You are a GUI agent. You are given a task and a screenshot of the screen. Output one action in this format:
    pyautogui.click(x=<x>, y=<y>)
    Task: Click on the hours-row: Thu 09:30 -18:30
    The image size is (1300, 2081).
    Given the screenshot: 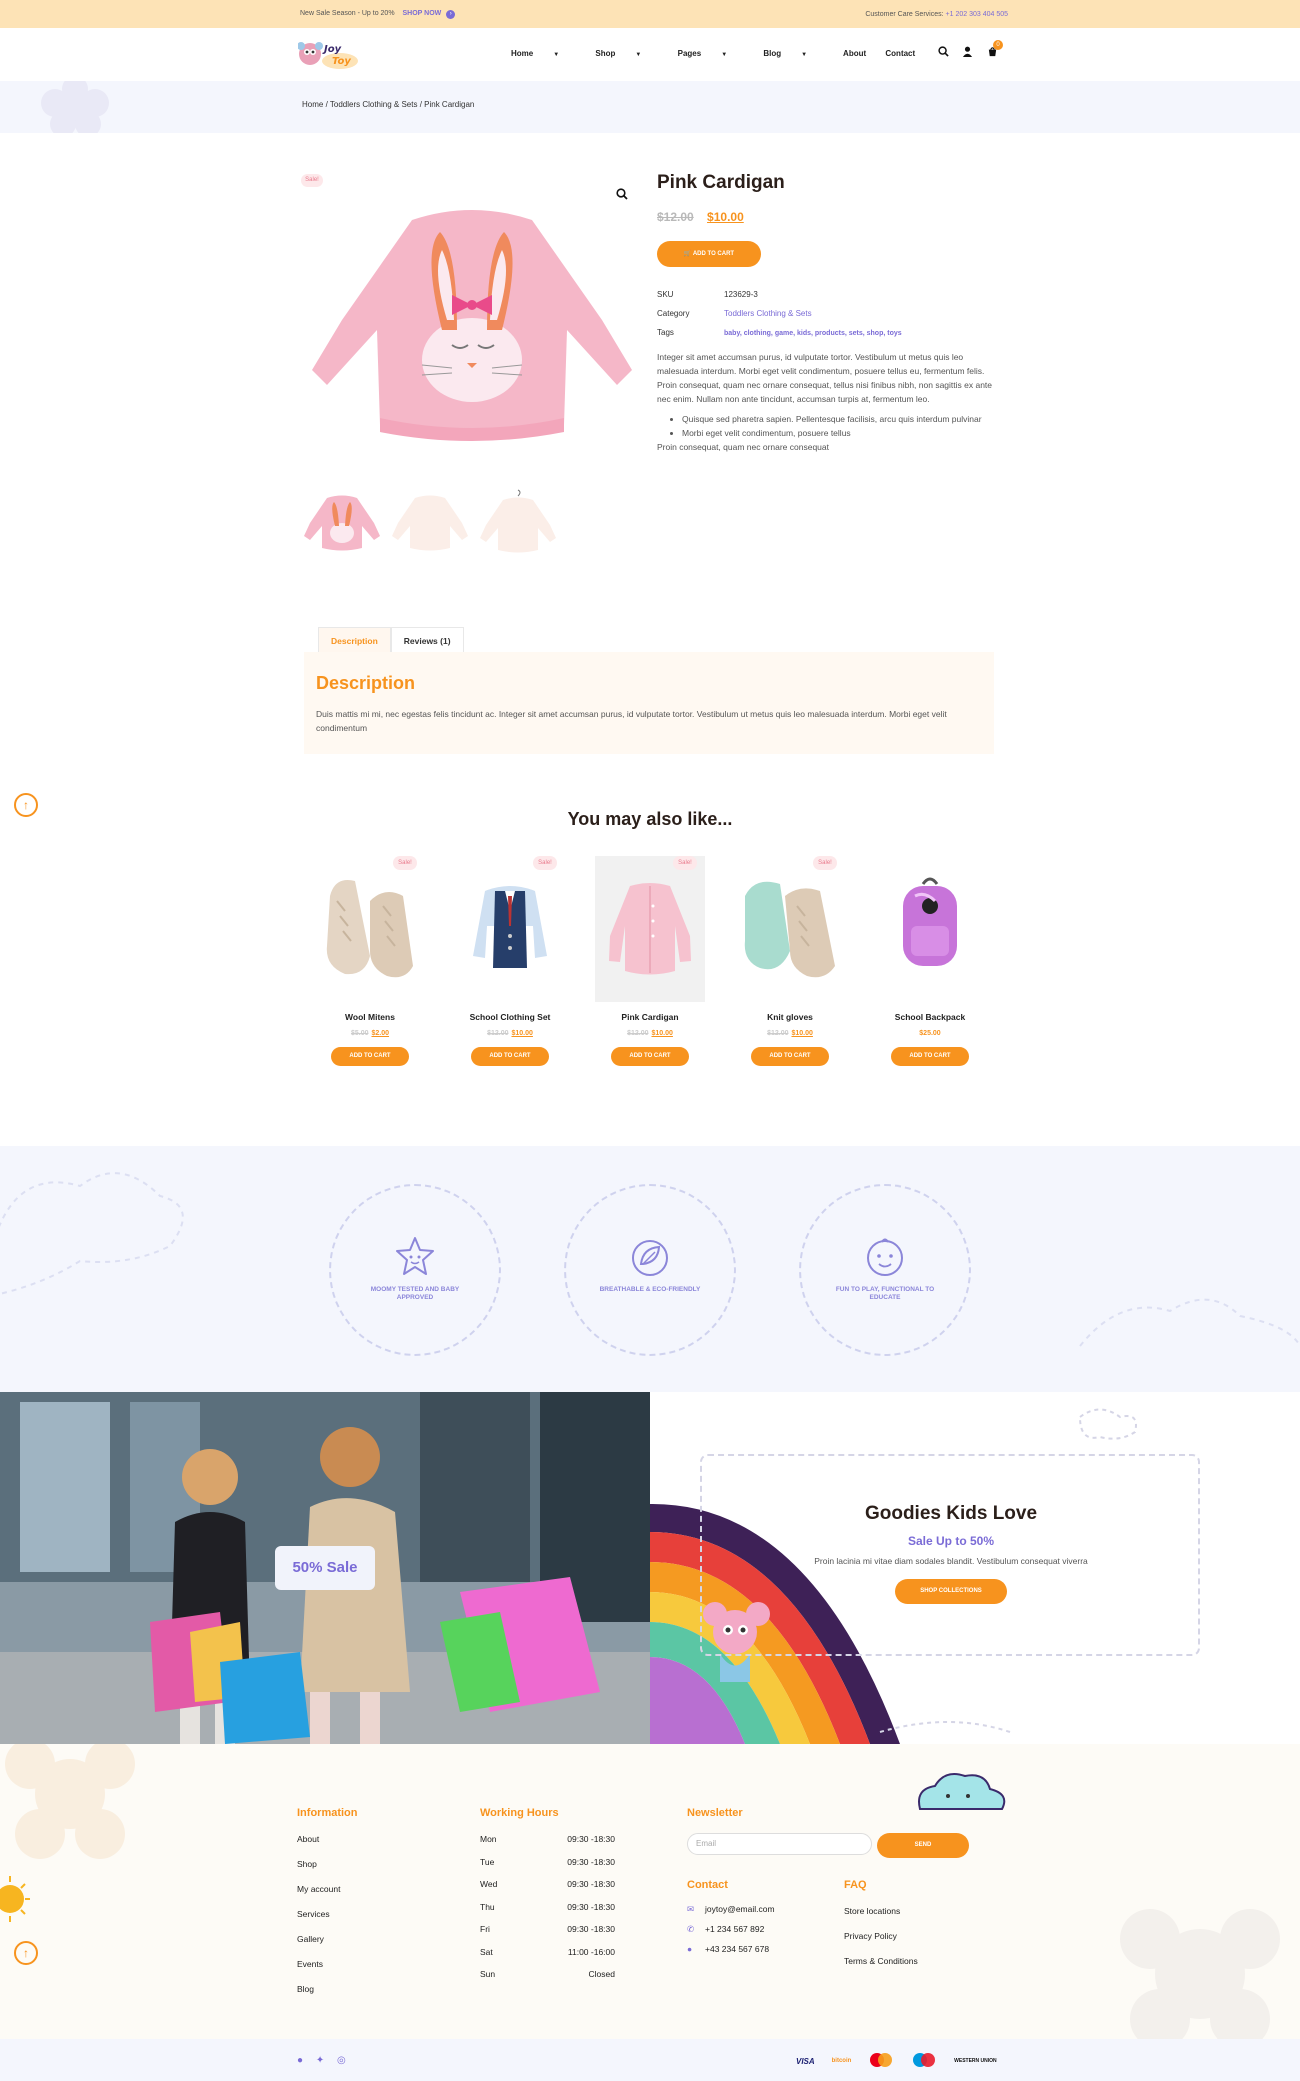 What is the action you would take?
    pyautogui.click(x=547, y=1907)
    